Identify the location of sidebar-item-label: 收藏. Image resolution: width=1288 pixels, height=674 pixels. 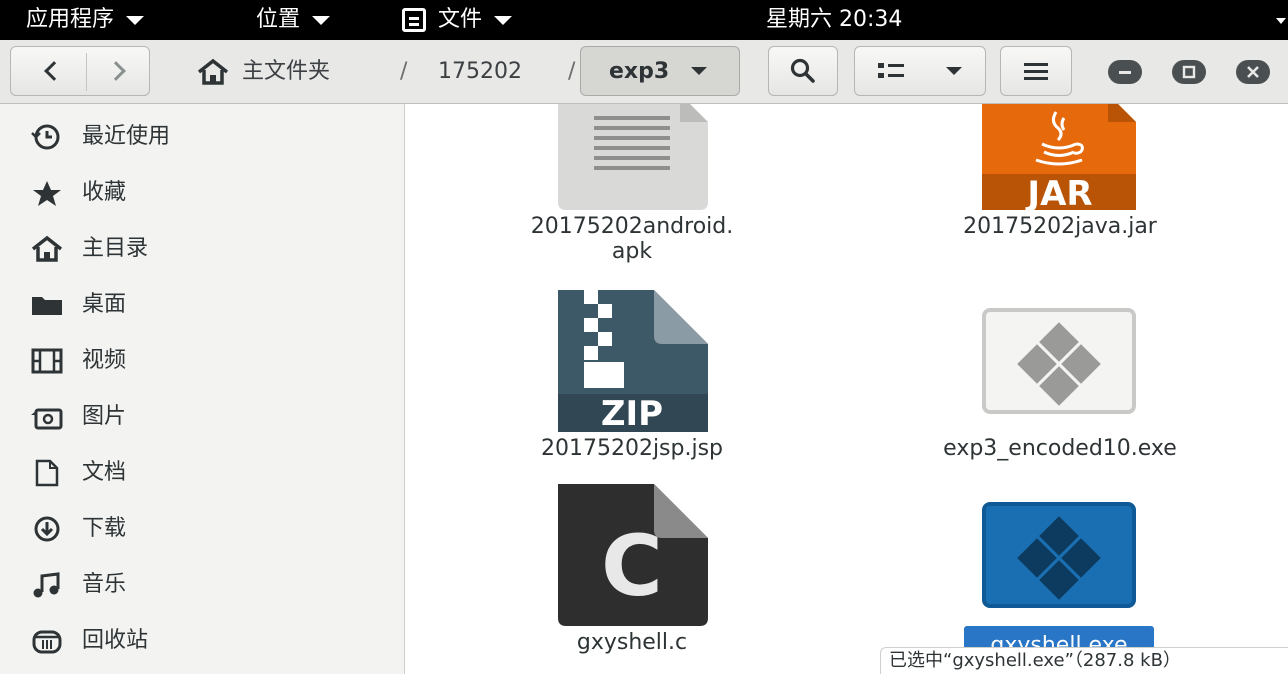
(104, 192).